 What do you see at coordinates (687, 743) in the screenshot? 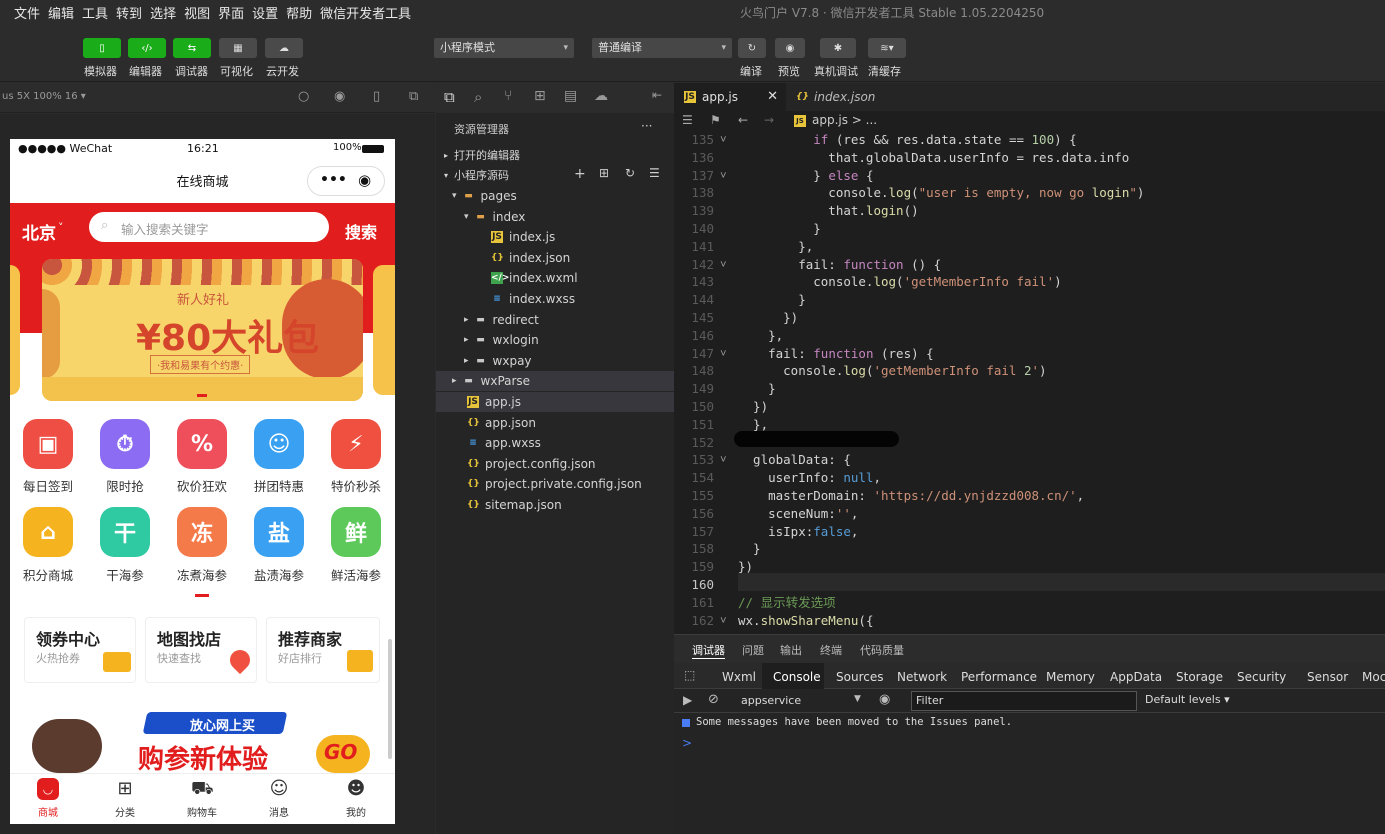
I see `console-prompt: >` at bounding box center [687, 743].